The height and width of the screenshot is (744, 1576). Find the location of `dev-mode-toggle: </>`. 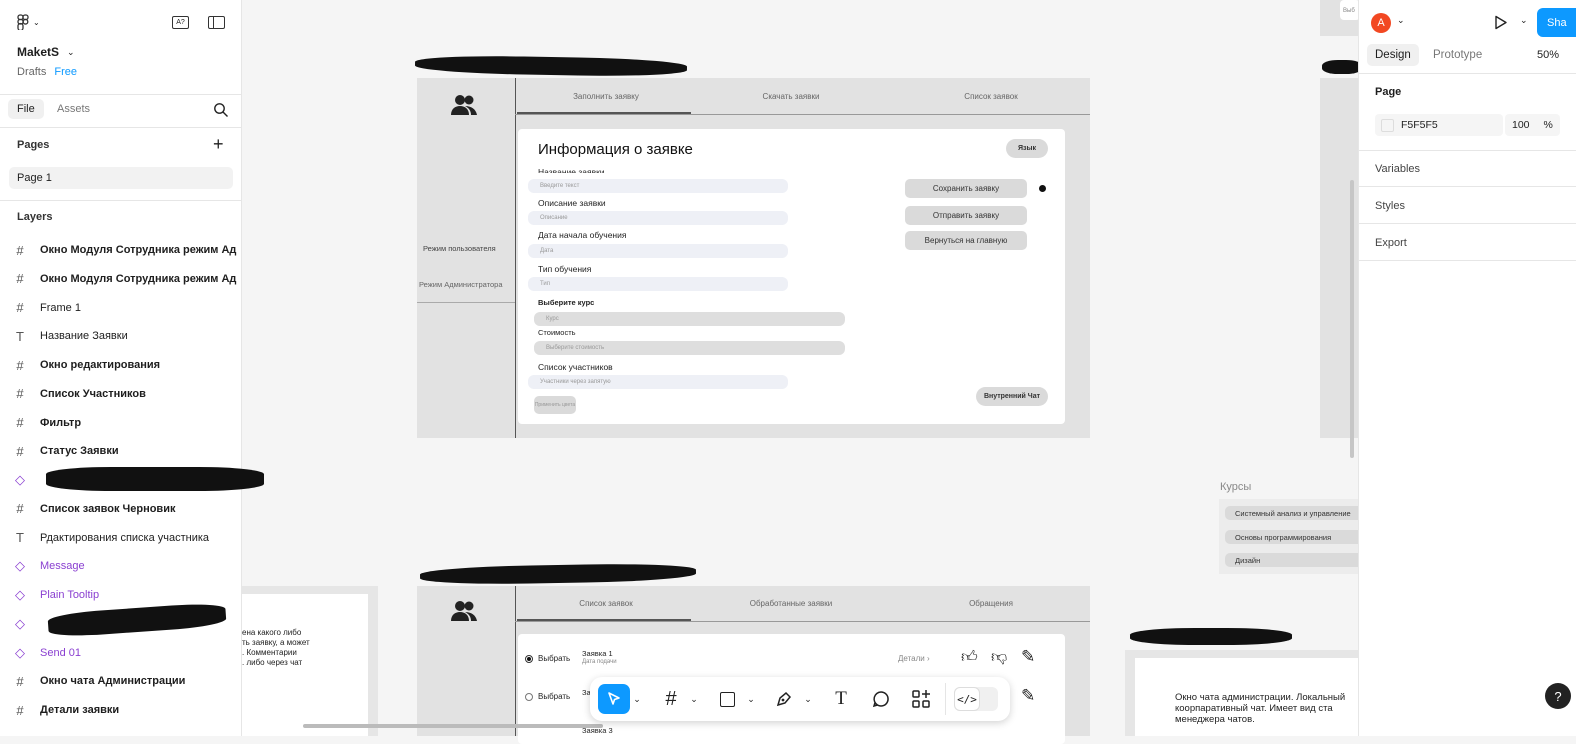

dev-mode-toggle: </> is located at coordinates (976, 699).